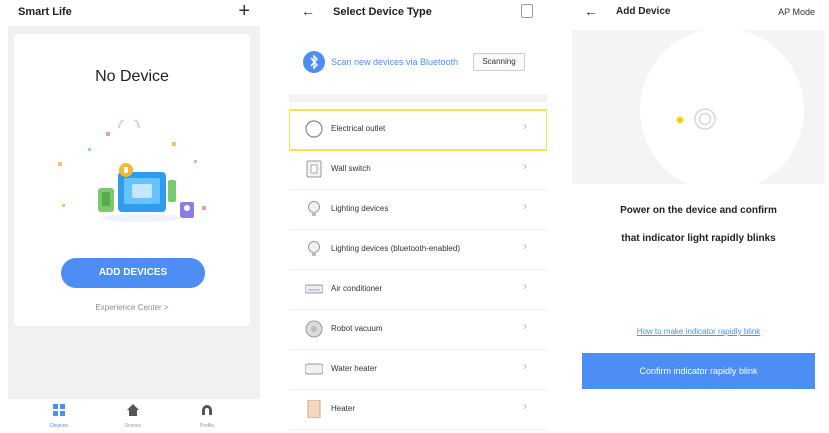 This screenshot has width=829, height=433. I want to click on bluetooth-scan-row: Scan new devices via Bluetooth Scanning, so click(418, 63).